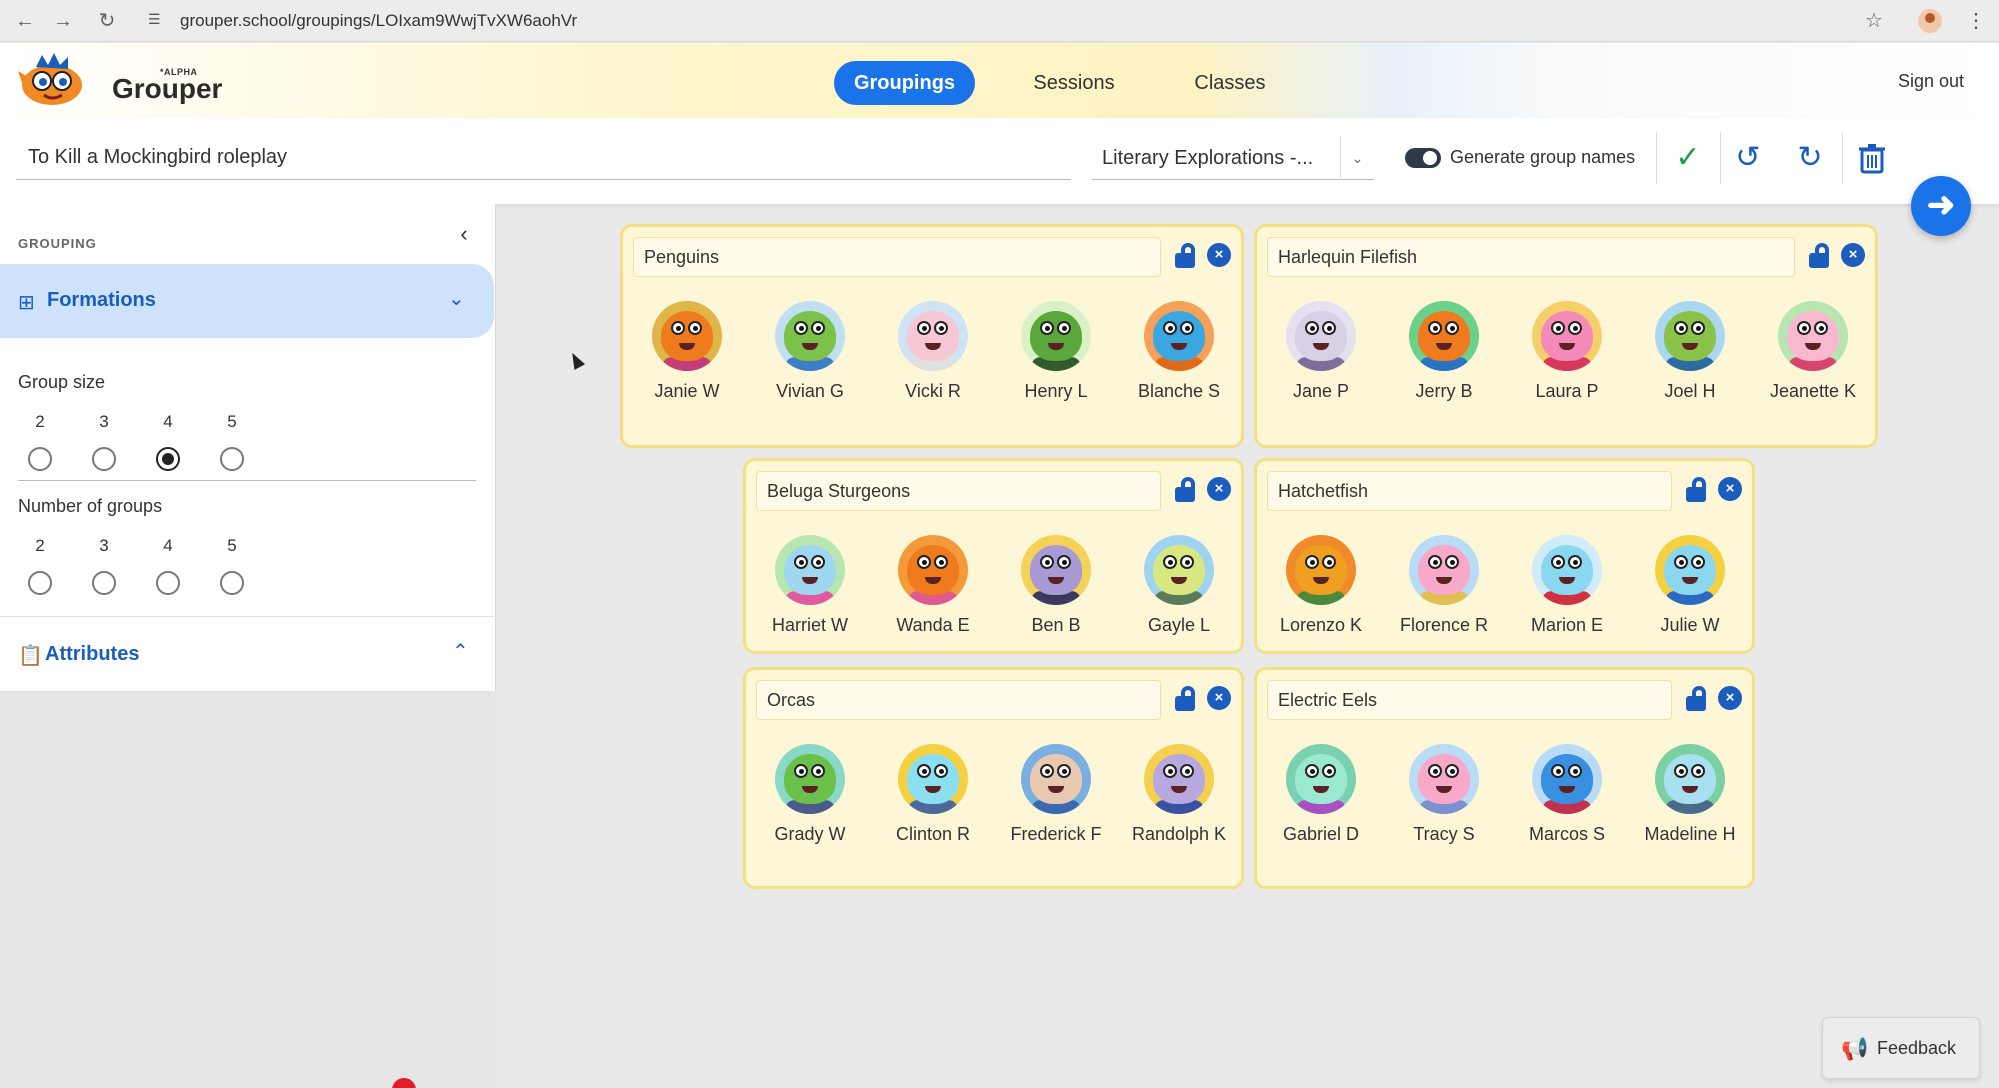 Image resolution: width=1999 pixels, height=1088 pixels. Describe the element at coordinates (933, 795) in the screenshot. I see `student-card: Clinton R` at that location.